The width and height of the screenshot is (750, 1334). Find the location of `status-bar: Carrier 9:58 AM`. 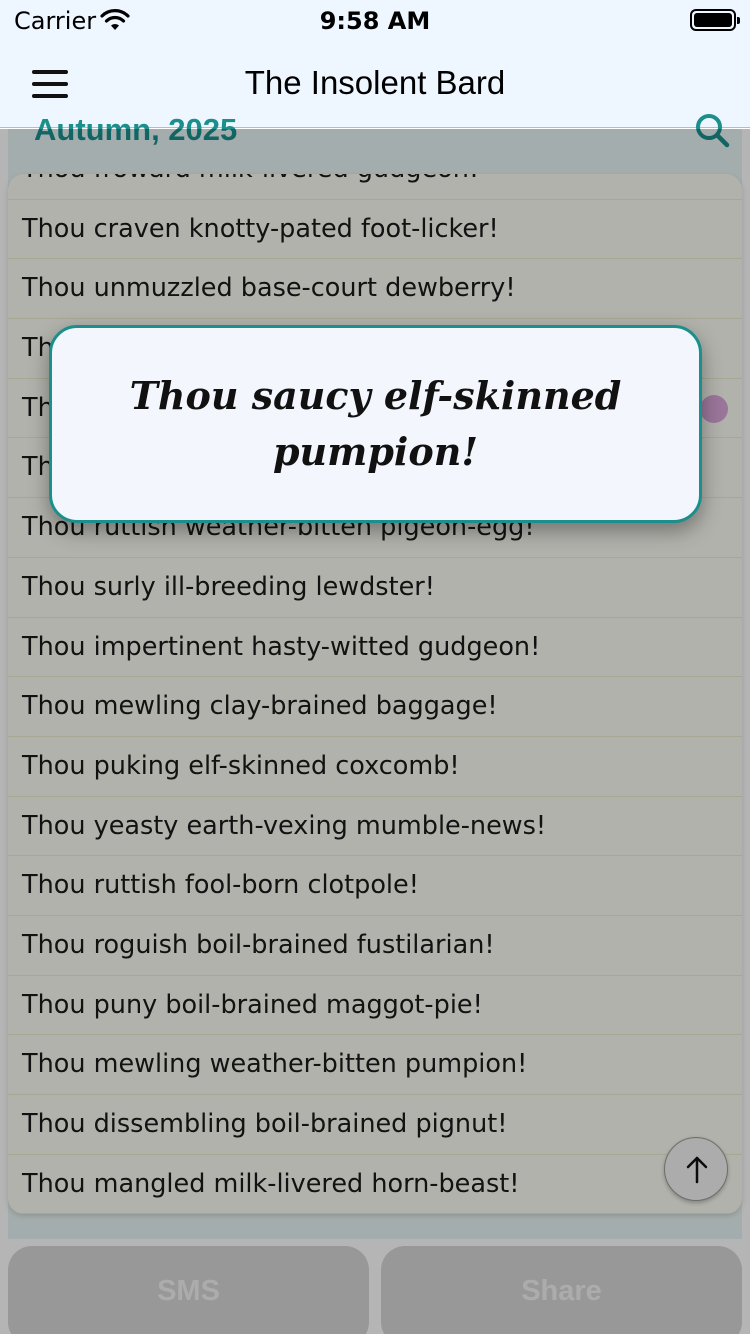

status-bar: Carrier 9:58 AM is located at coordinates (375, 20).